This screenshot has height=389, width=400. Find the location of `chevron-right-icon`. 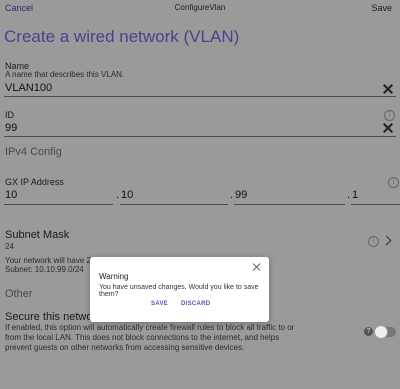

chevron-right-icon is located at coordinates (386, 240).